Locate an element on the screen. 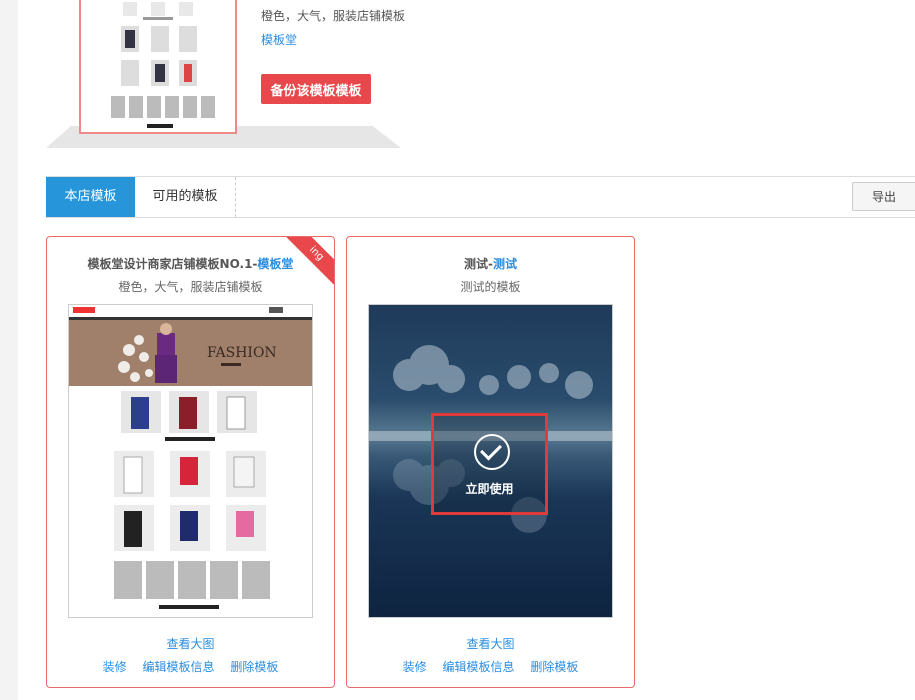 This screenshot has height=700, width=915. template-title-brand: 模板堂 is located at coordinates (275, 264).